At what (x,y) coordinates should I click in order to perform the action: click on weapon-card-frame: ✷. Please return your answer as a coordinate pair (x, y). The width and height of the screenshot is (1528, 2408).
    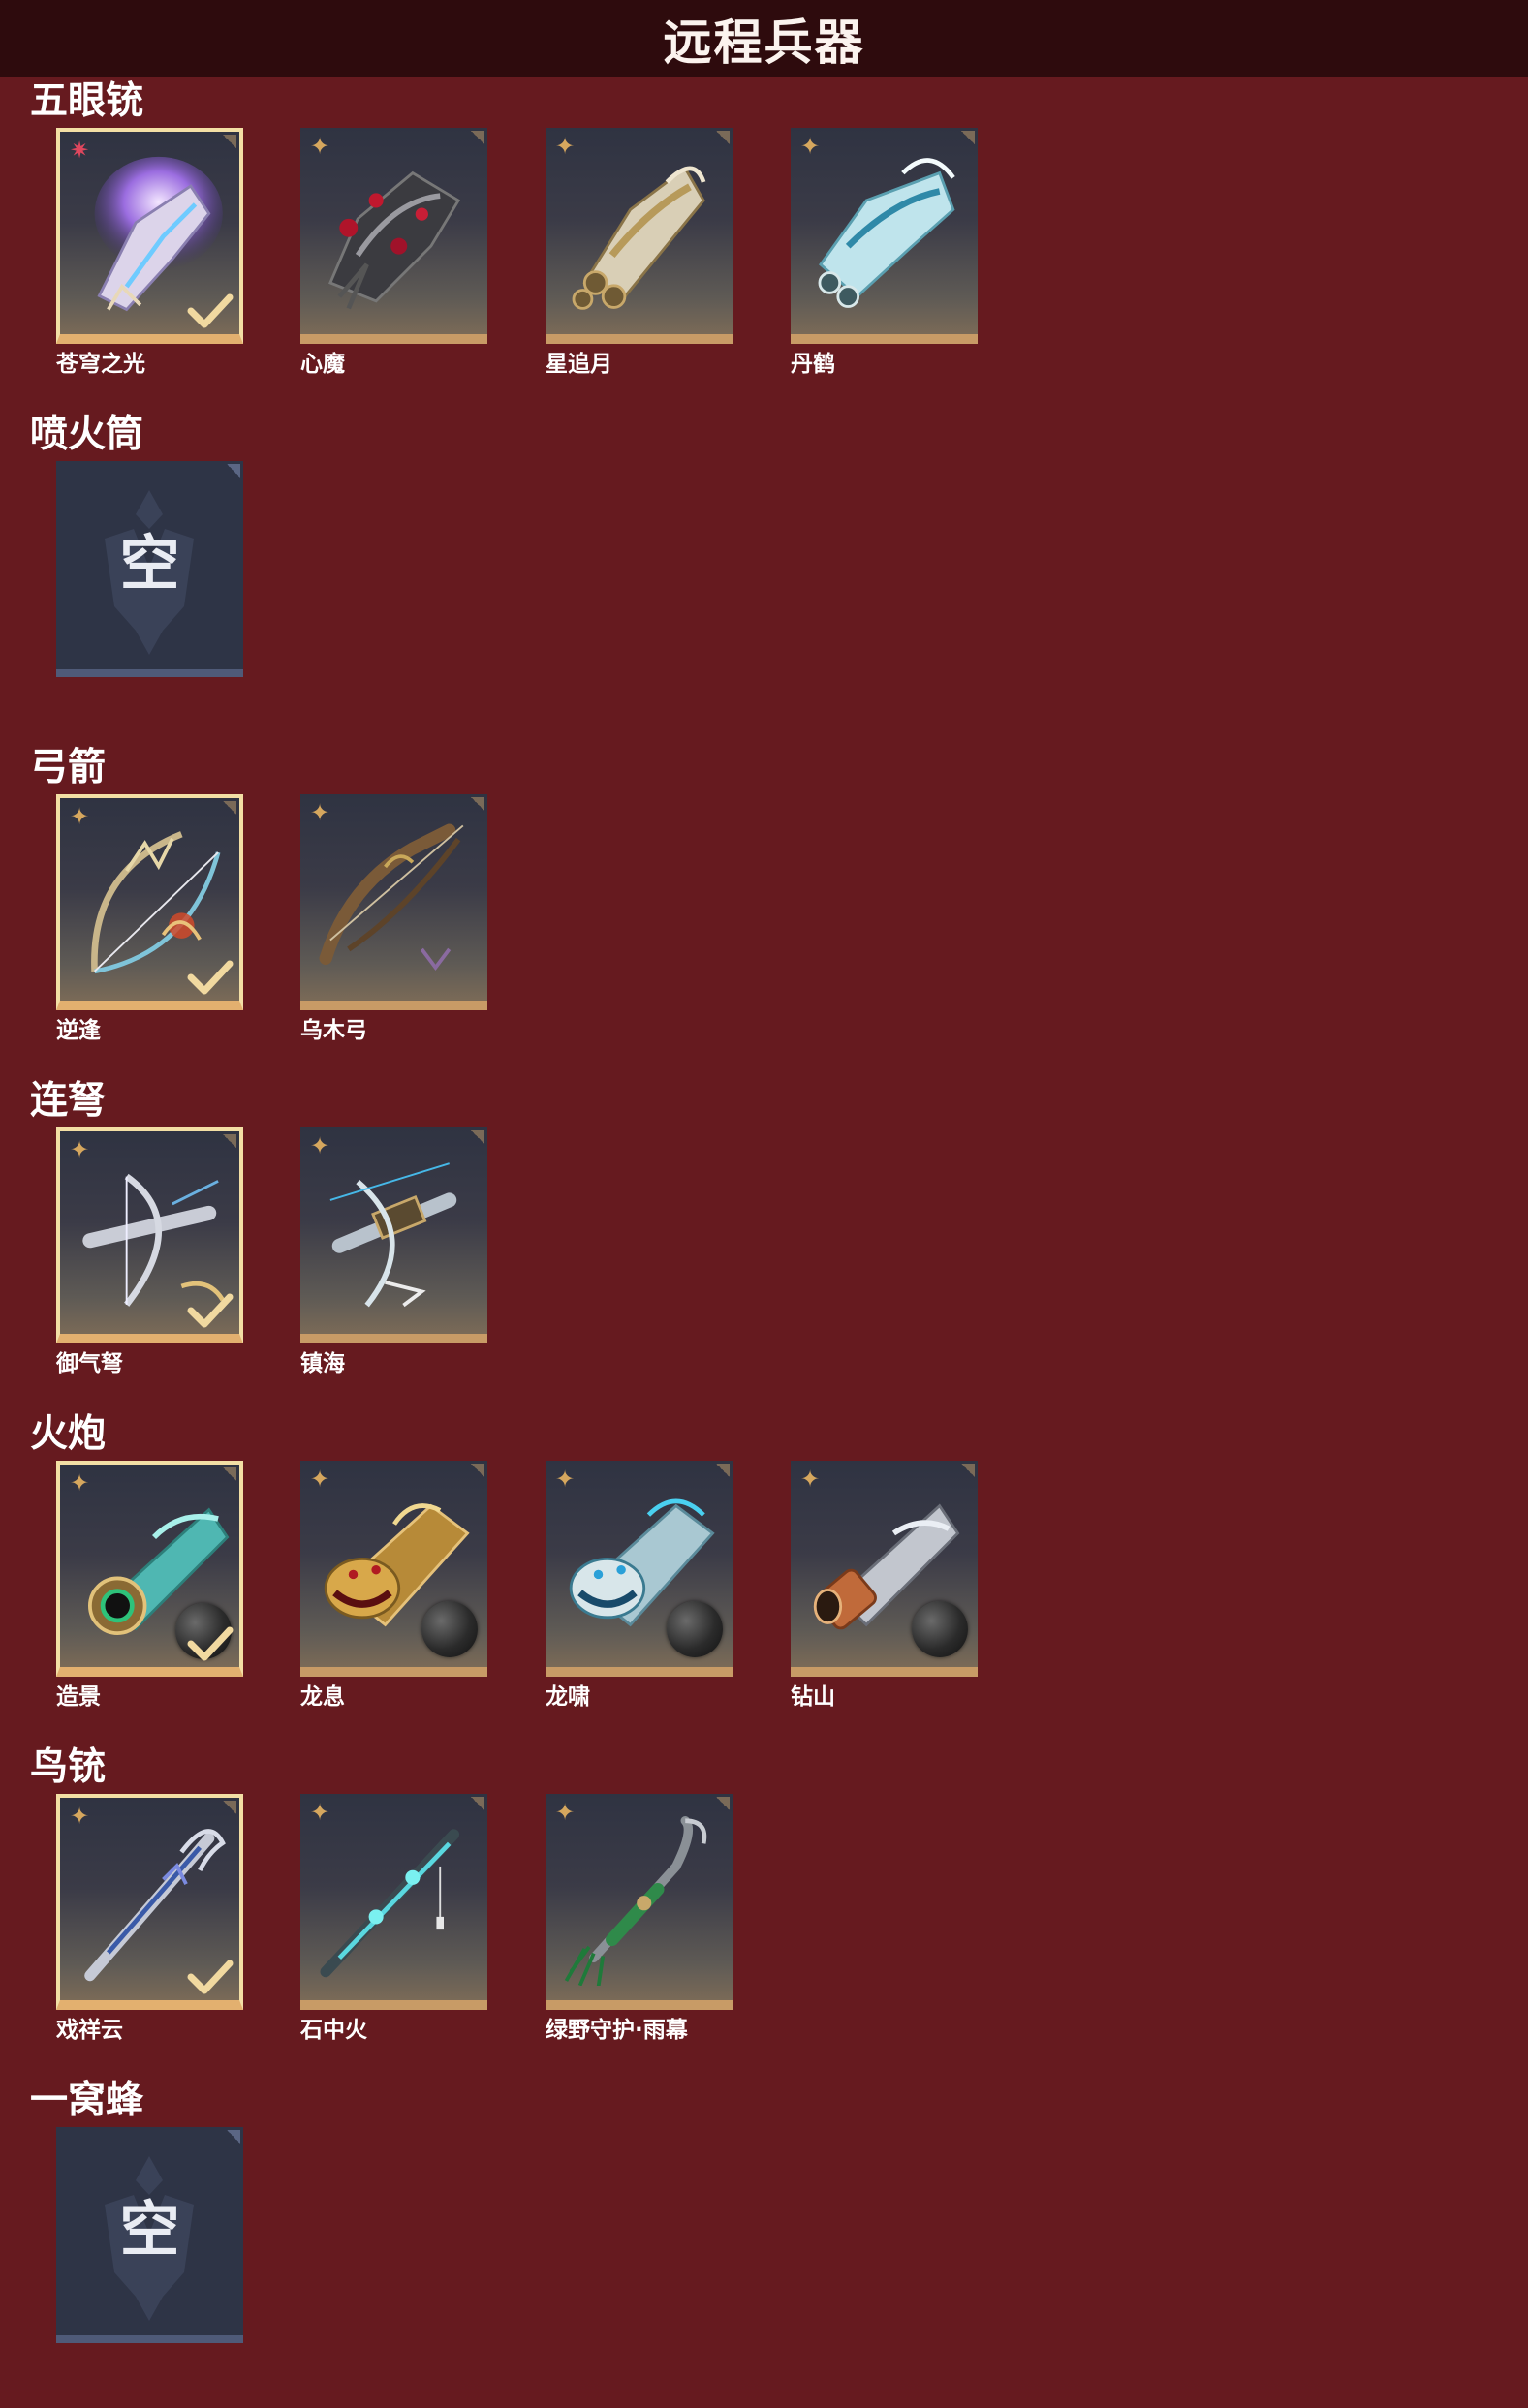
    Looking at the image, I should click on (149, 236).